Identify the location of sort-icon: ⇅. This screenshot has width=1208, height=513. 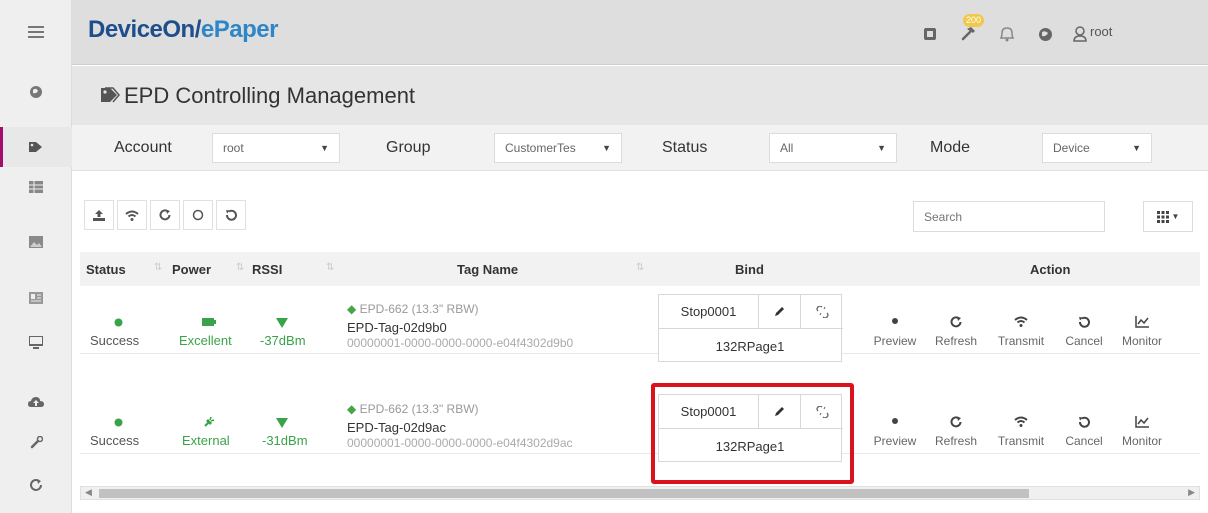
(158, 267).